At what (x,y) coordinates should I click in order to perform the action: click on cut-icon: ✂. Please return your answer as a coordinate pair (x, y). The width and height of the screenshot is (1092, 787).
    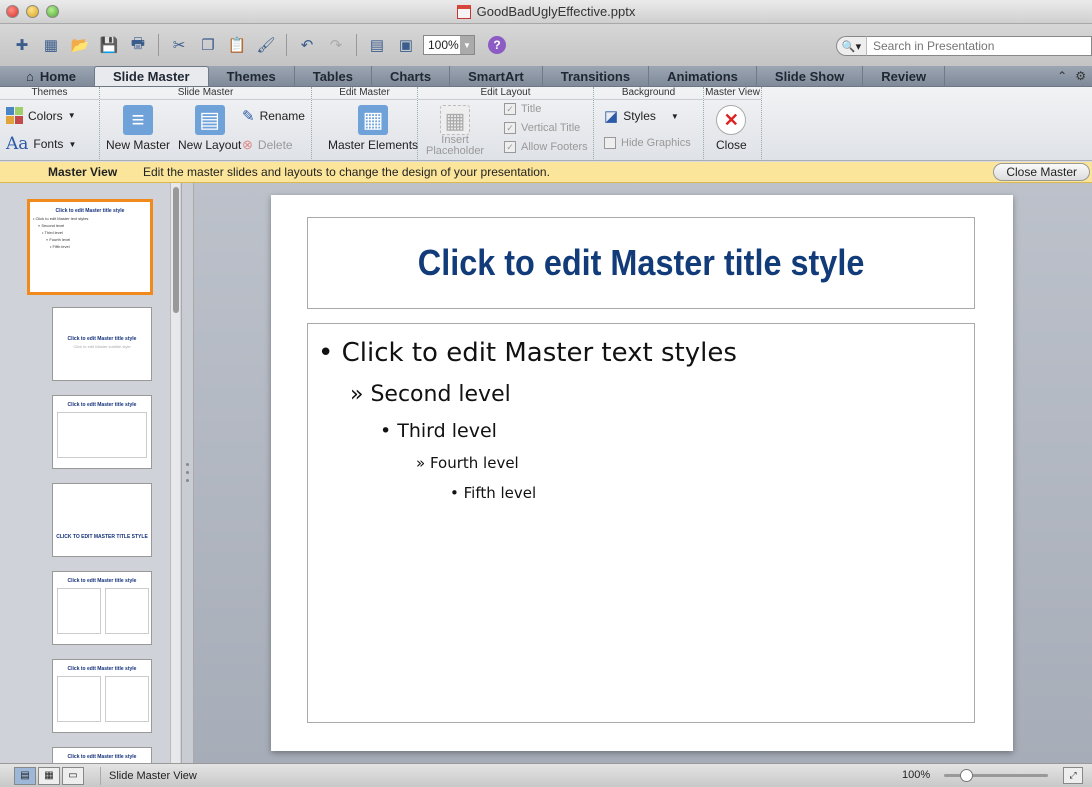
    Looking at the image, I should click on (179, 45).